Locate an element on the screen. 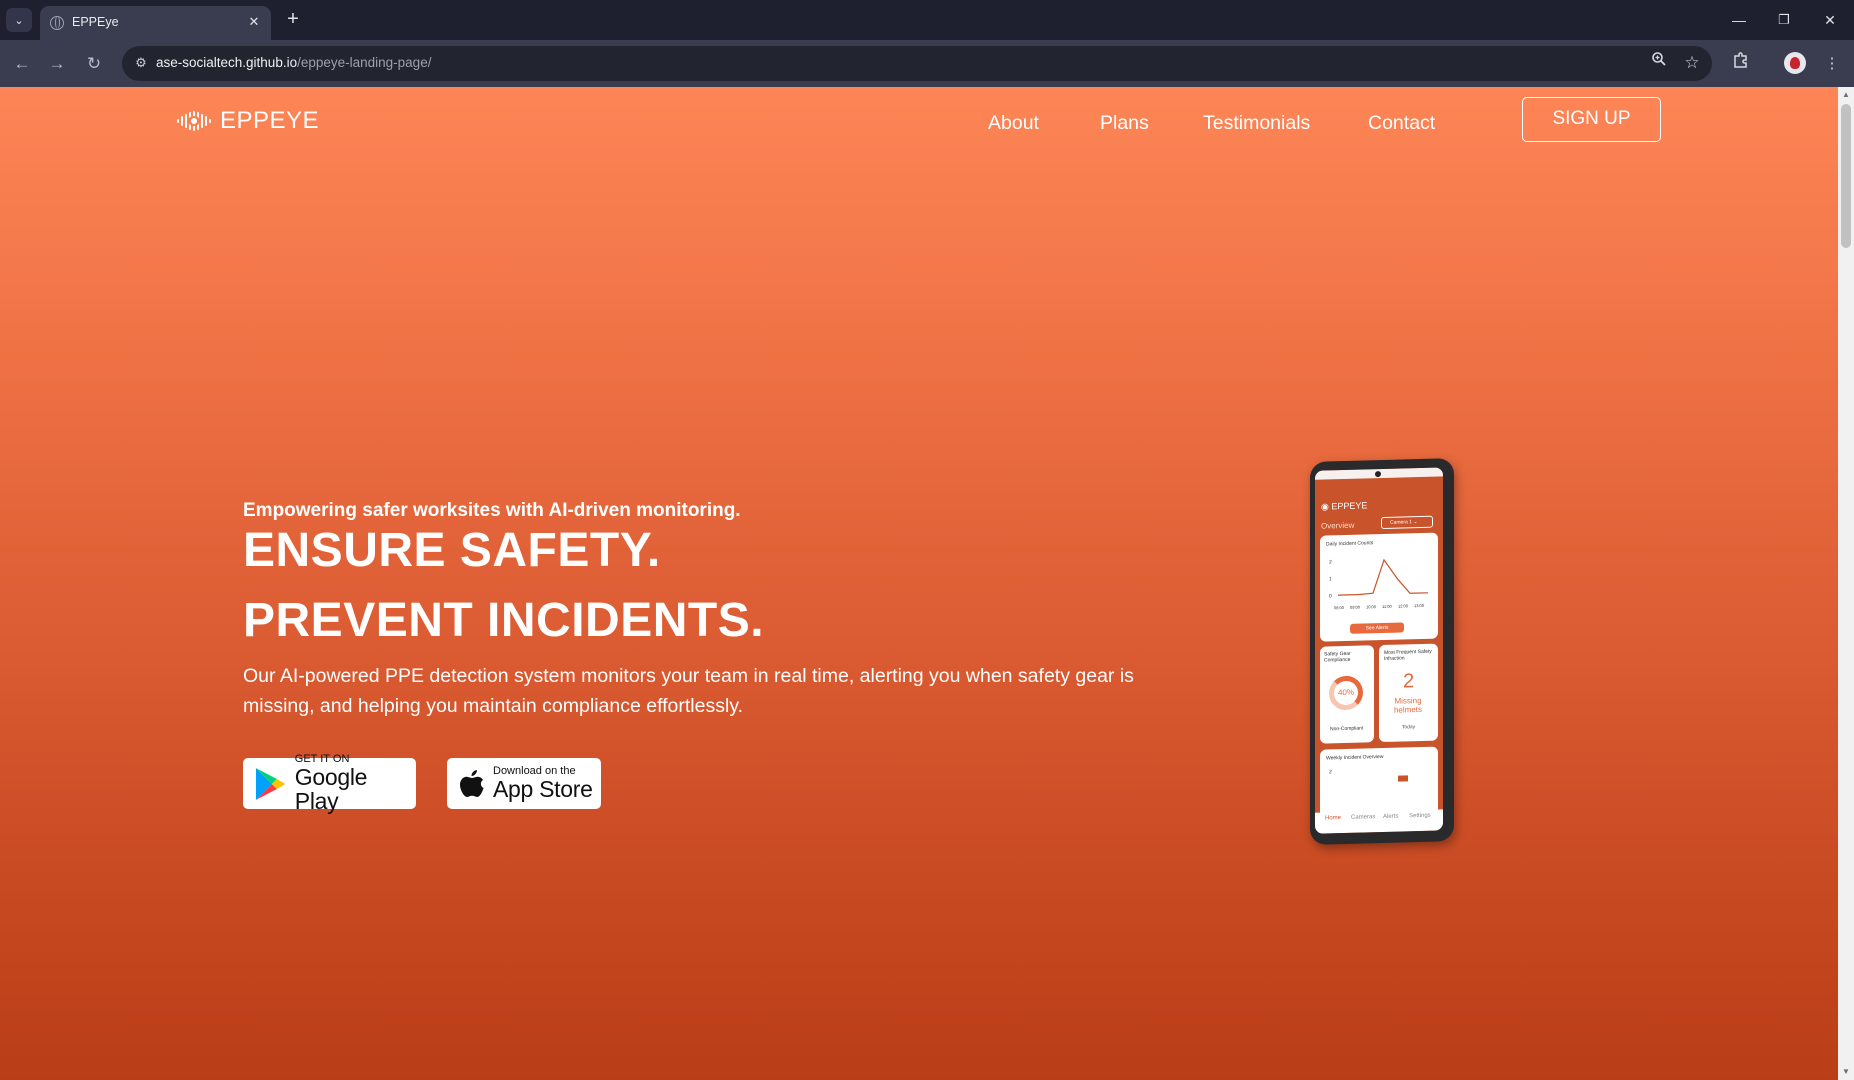 This screenshot has height=1080, width=1854. plus-icon: + is located at coordinates (293, 20).